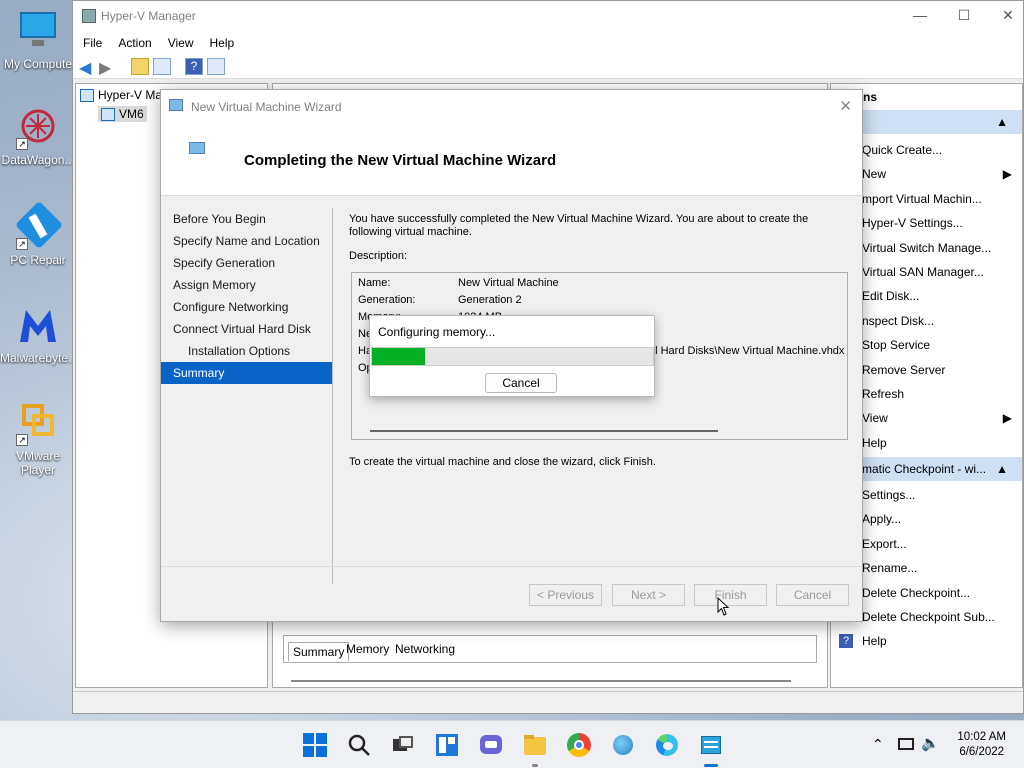 This screenshot has height=768, width=1024. I want to click on progress-cancel-button: Cancel, so click(521, 383).